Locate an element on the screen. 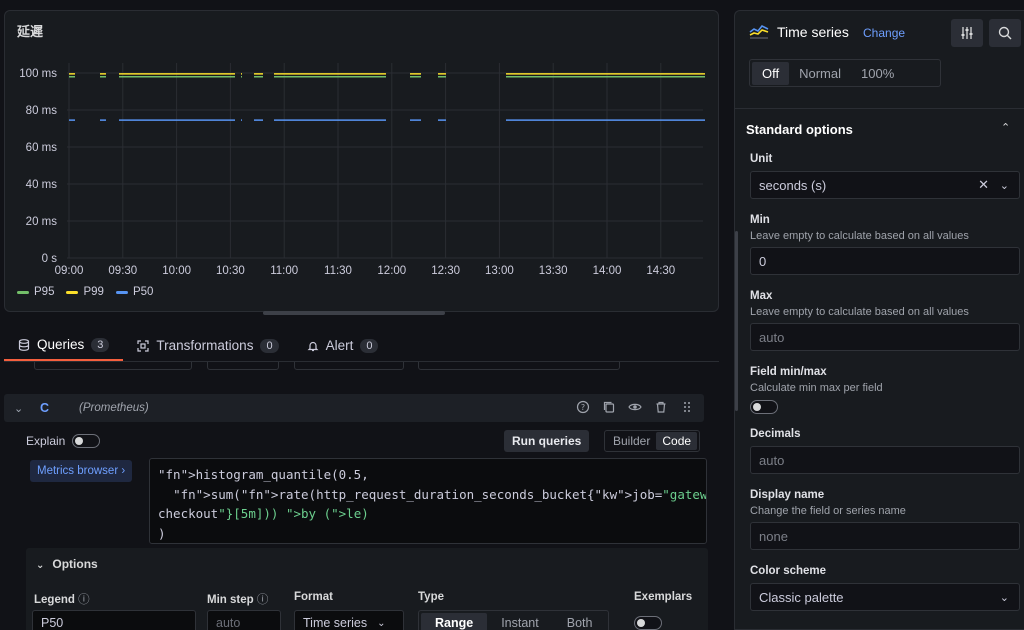  display-name-input: none is located at coordinates (885, 536).